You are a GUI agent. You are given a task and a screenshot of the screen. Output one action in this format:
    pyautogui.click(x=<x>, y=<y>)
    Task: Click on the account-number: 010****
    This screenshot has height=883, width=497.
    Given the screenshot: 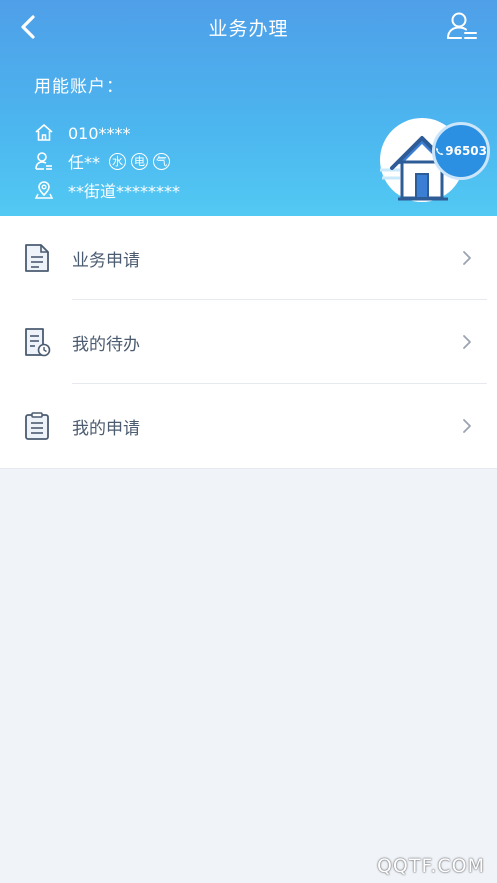 What is the action you would take?
    pyautogui.click(x=99, y=133)
    